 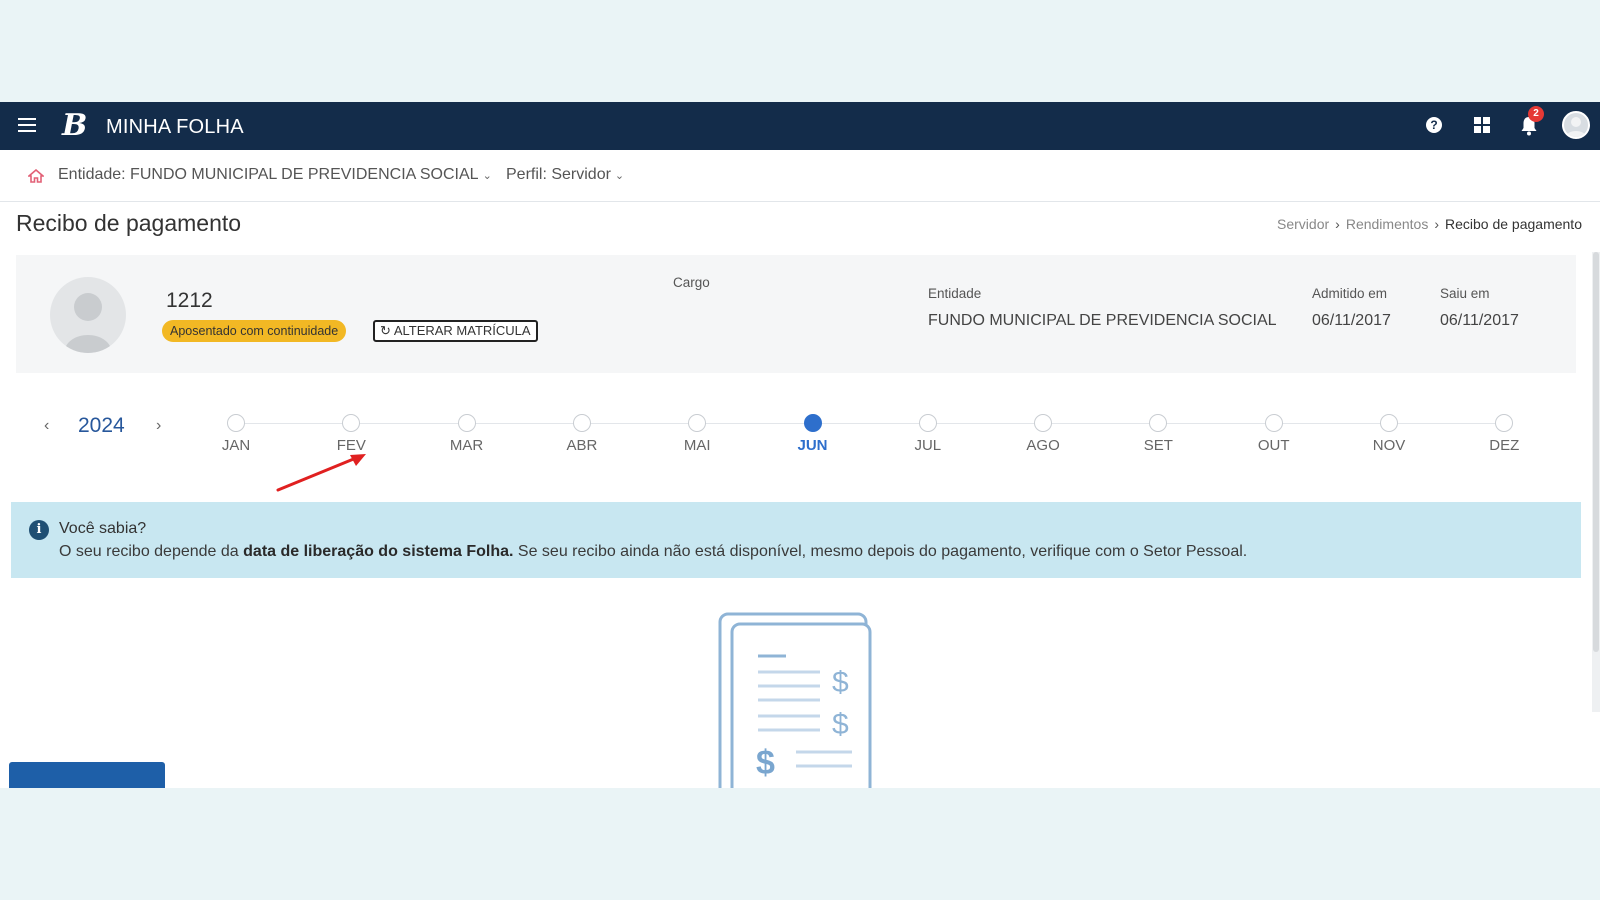 I want to click on receipt-illustration: $ $ $, so click(x=795, y=700).